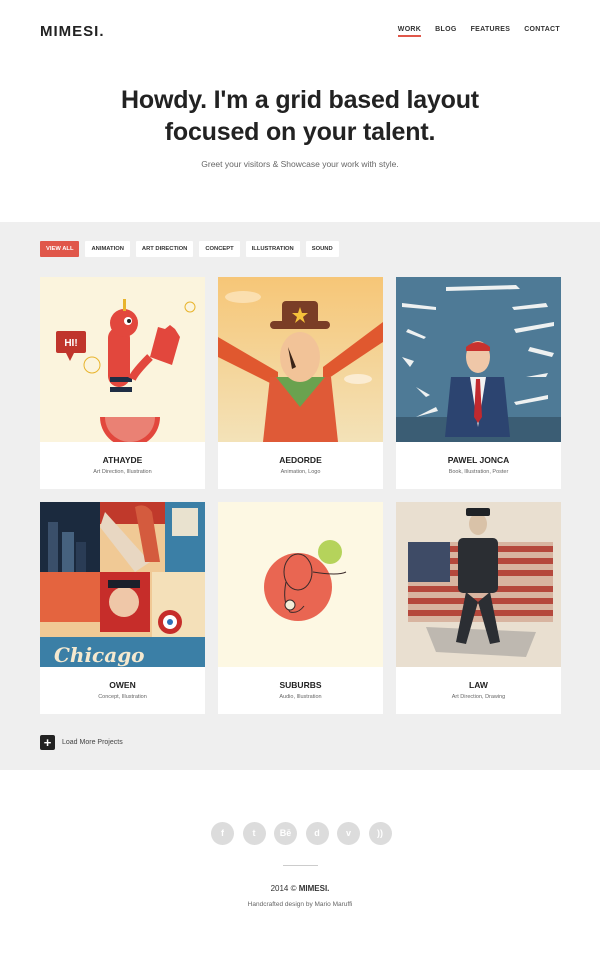 Image resolution: width=600 pixels, height=962 pixels. I want to click on project-thumbnail-owen: Chicago, so click(122, 584).